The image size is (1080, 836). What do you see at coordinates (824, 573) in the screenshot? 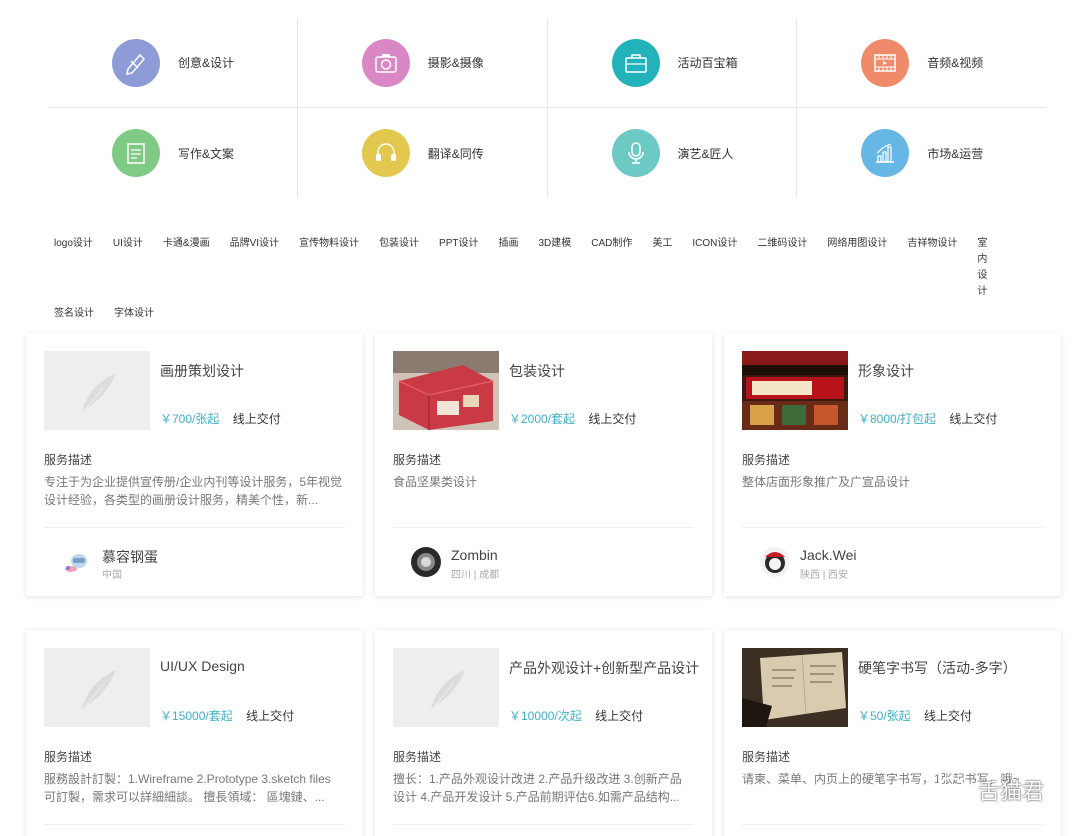
I see `user-location: 陕西 | 西安` at bounding box center [824, 573].